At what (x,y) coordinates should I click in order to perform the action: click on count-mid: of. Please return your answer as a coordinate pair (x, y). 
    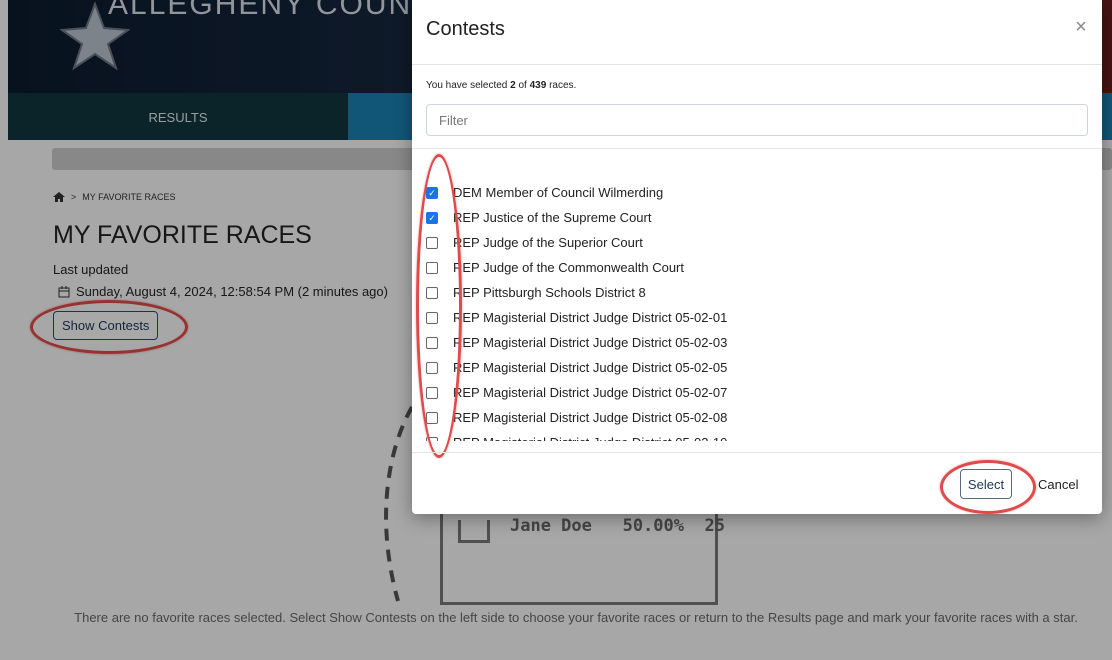
    Looking at the image, I should click on (522, 85).